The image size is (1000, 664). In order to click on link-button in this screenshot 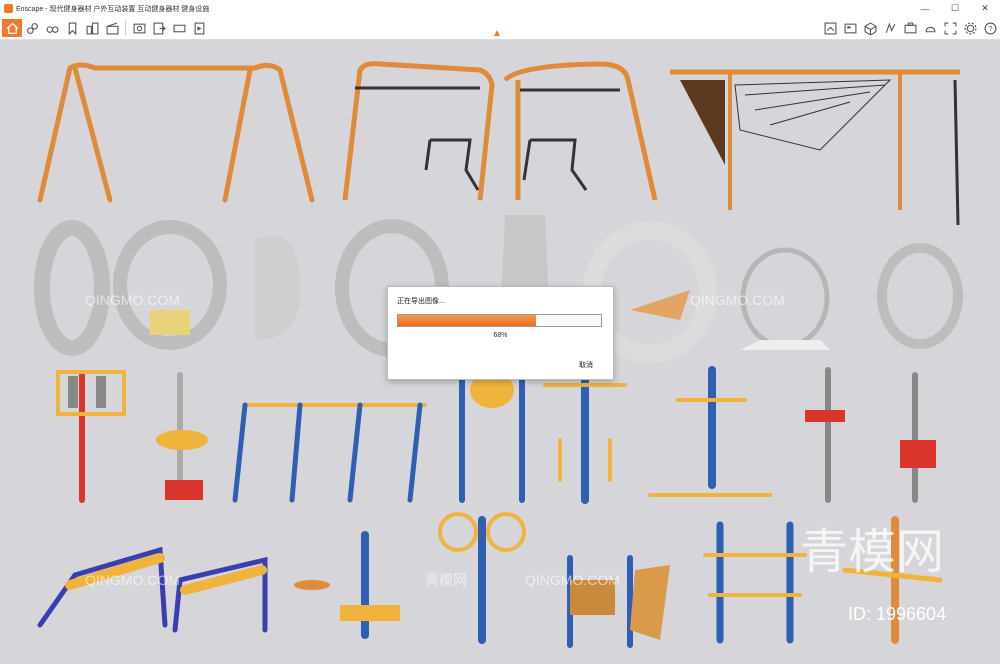, I will do `click(32, 28)`.